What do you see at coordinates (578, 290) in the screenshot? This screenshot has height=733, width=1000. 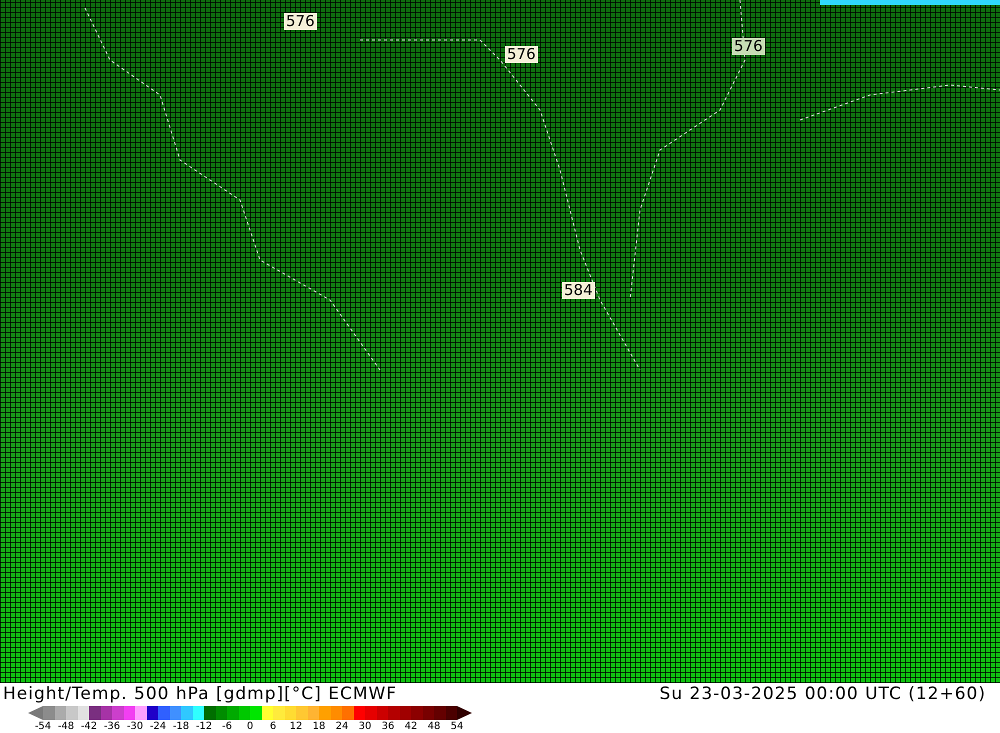 I see `contour-label: 584` at bounding box center [578, 290].